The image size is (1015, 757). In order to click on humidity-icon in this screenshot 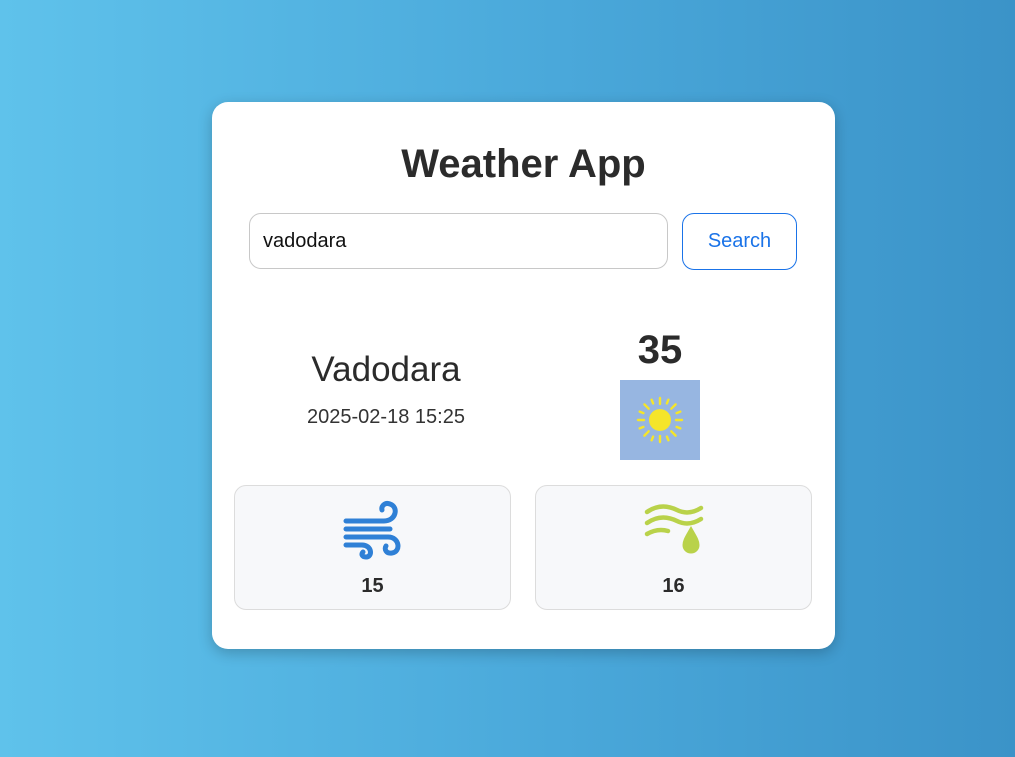, I will do `click(674, 530)`.